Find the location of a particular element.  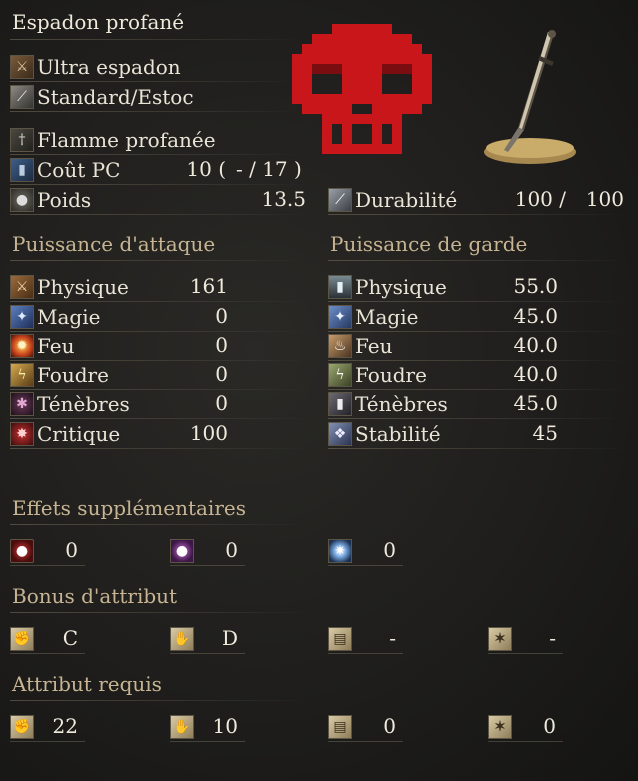

frost-icon: ✷ is located at coordinates (340, 551).